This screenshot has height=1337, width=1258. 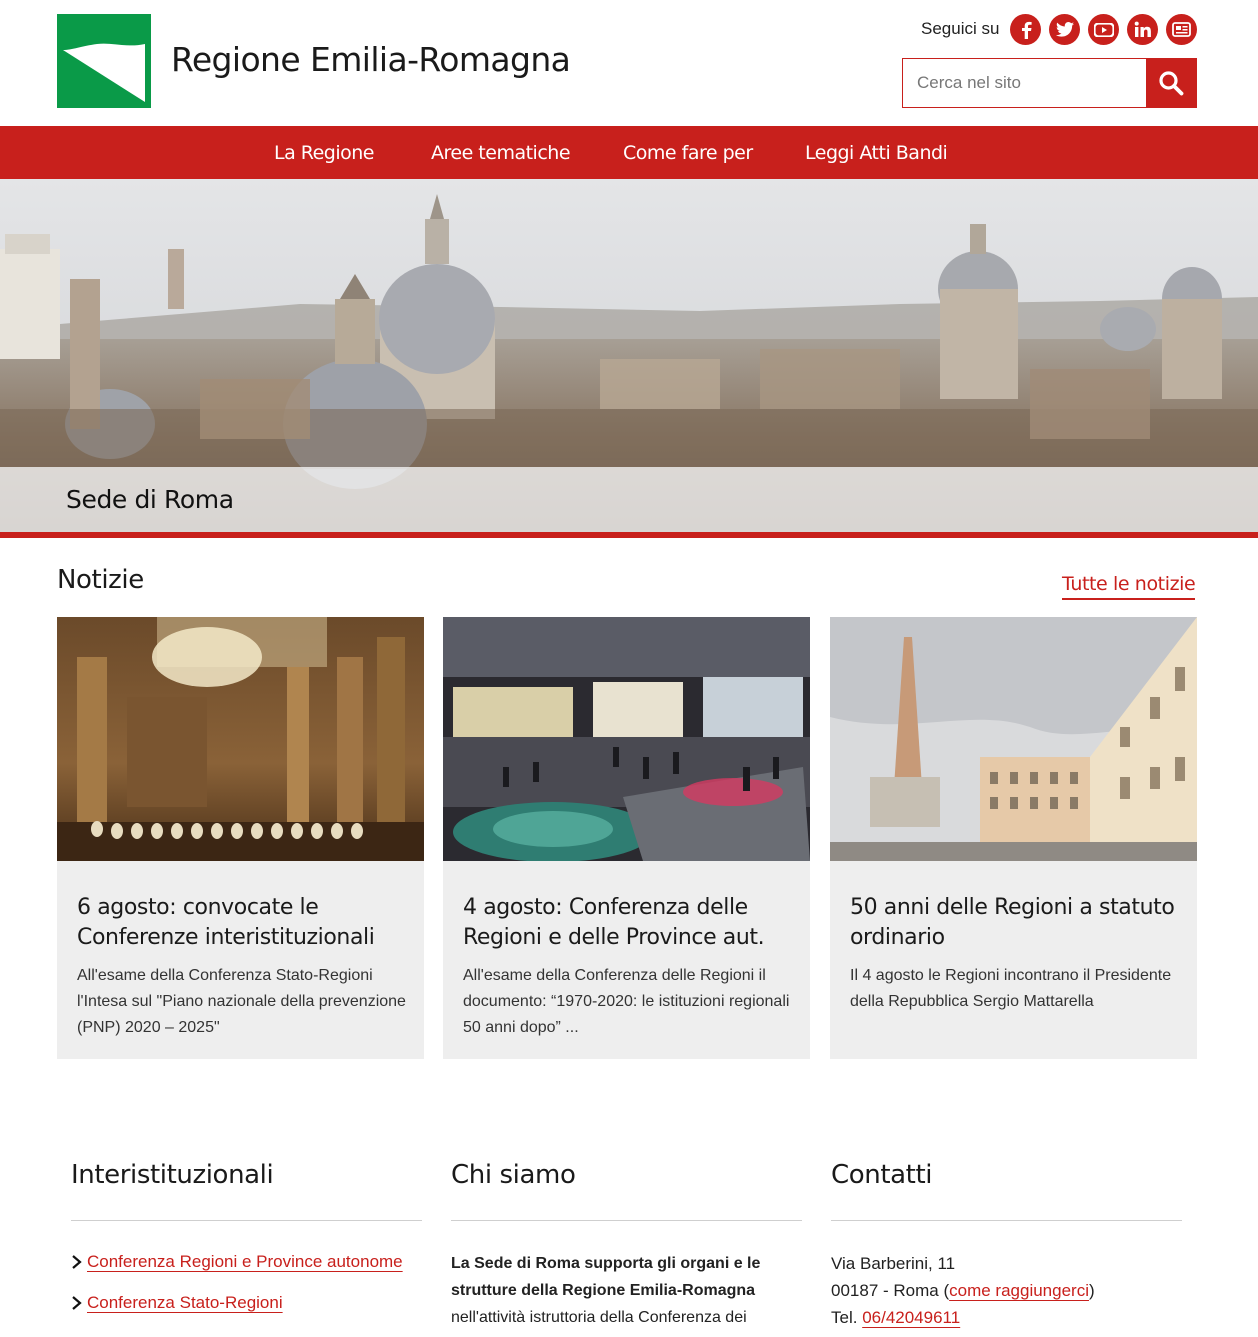 I want to click on search-button, so click(x=1171, y=83).